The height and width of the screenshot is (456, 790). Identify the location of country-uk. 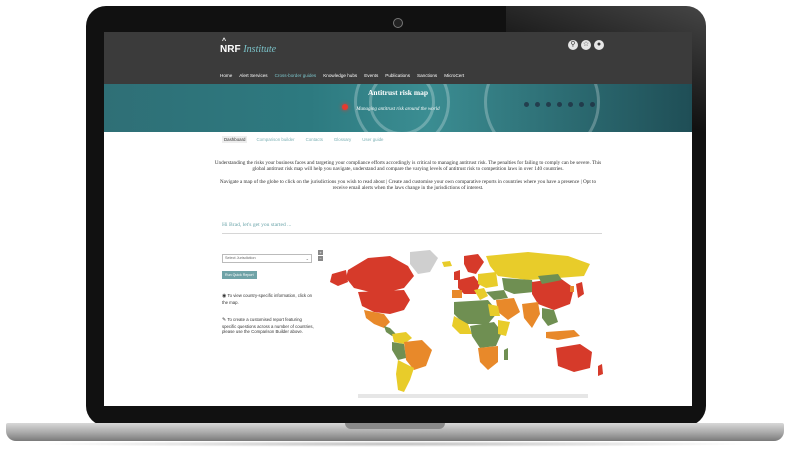
(457, 275).